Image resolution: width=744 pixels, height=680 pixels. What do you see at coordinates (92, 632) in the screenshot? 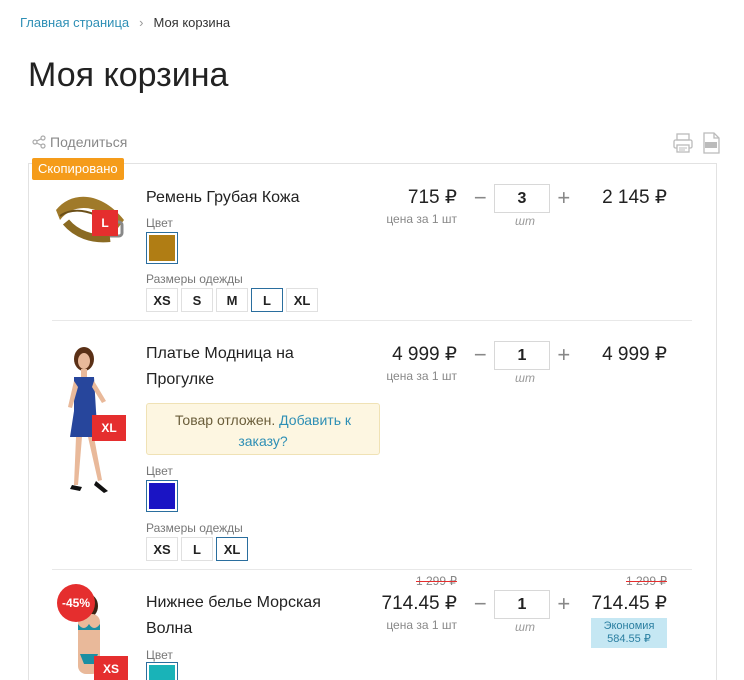
I see `product-image: -45% XS` at bounding box center [92, 632].